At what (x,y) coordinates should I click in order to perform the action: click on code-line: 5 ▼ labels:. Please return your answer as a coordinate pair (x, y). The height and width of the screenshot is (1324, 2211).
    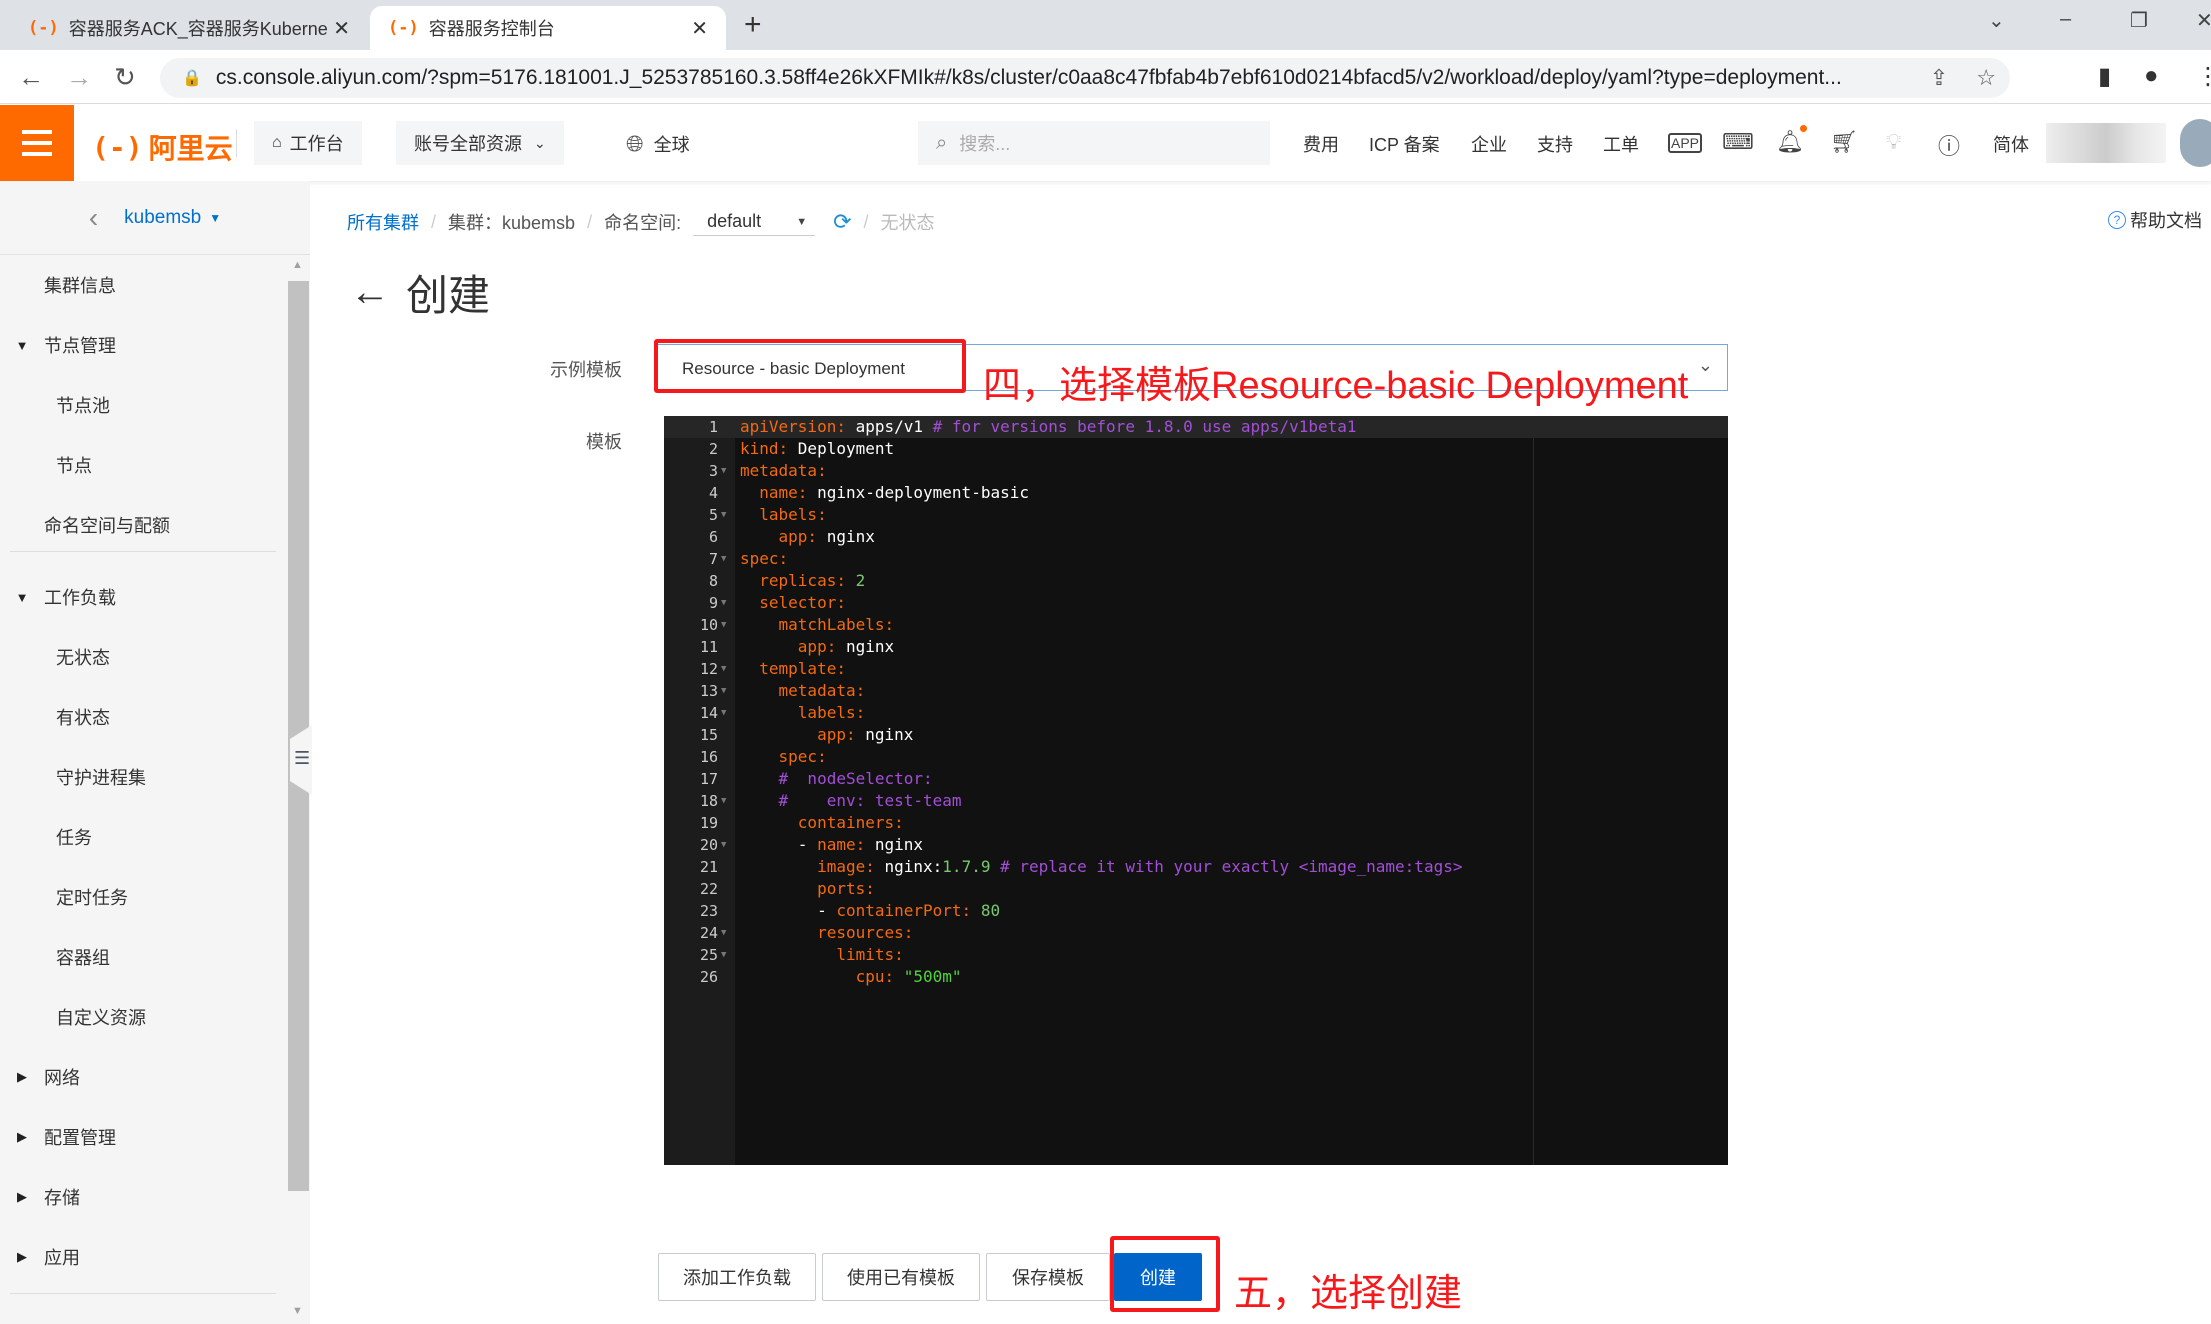
    Looking at the image, I should click on (1196, 515).